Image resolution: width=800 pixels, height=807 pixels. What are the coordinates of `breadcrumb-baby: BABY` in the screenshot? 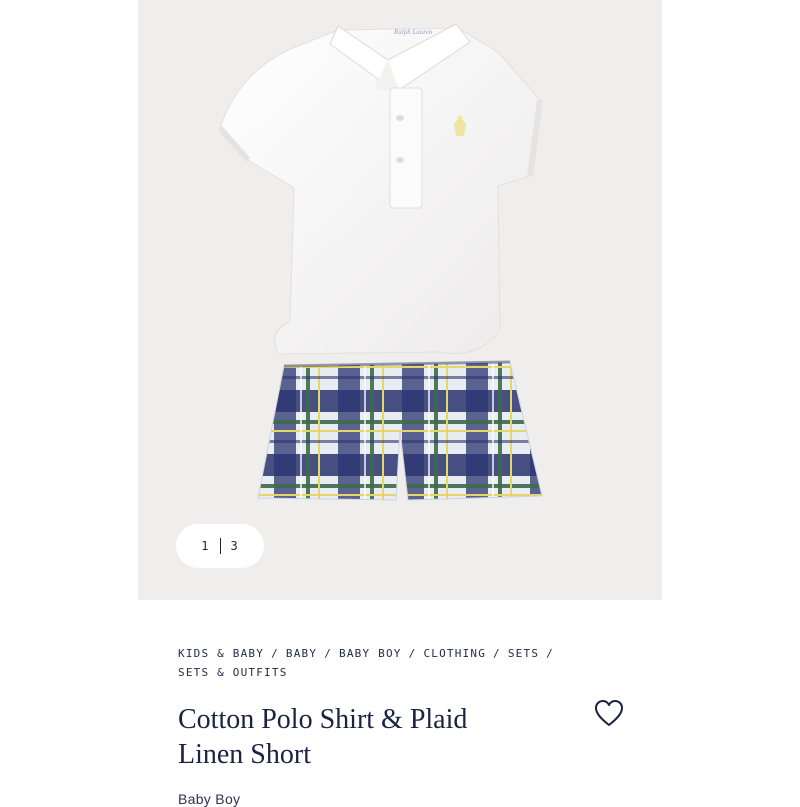 It's located at (301, 653).